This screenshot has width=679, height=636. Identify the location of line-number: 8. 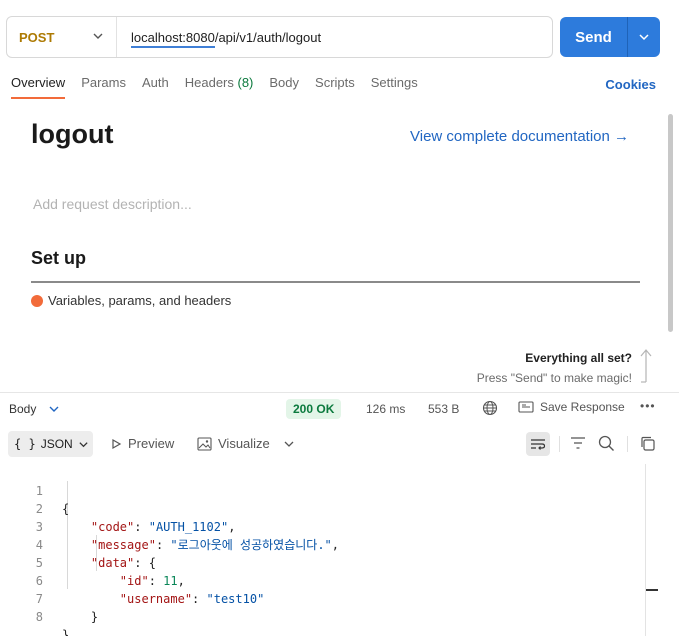
(39, 617).